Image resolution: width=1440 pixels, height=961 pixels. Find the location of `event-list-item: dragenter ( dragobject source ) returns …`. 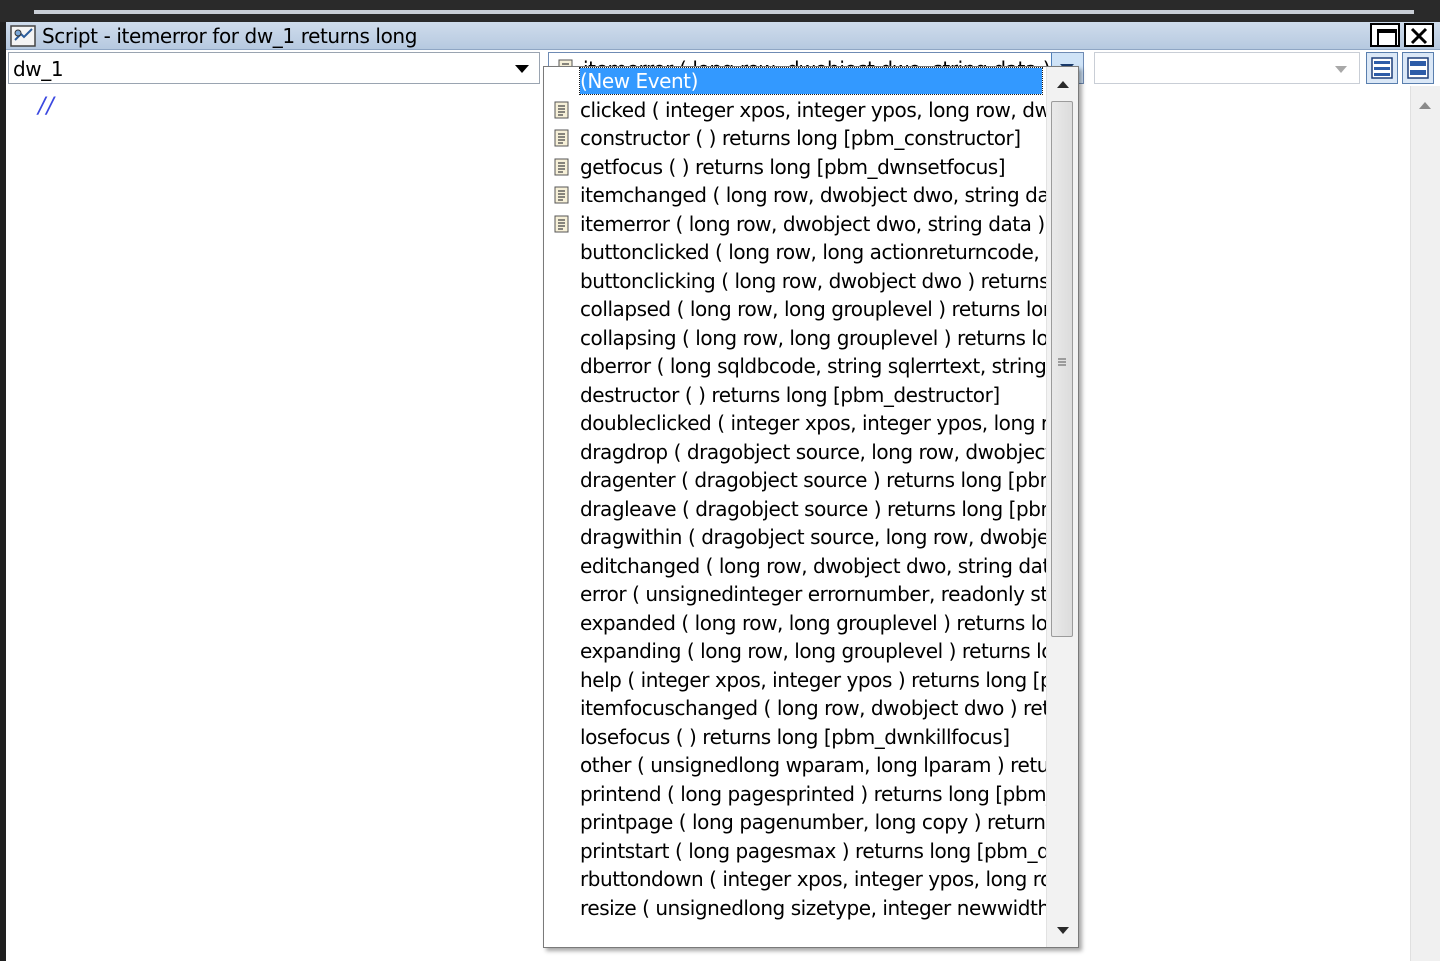

event-list-item: dragenter ( dragobject source ) returns … is located at coordinates (795, 480).